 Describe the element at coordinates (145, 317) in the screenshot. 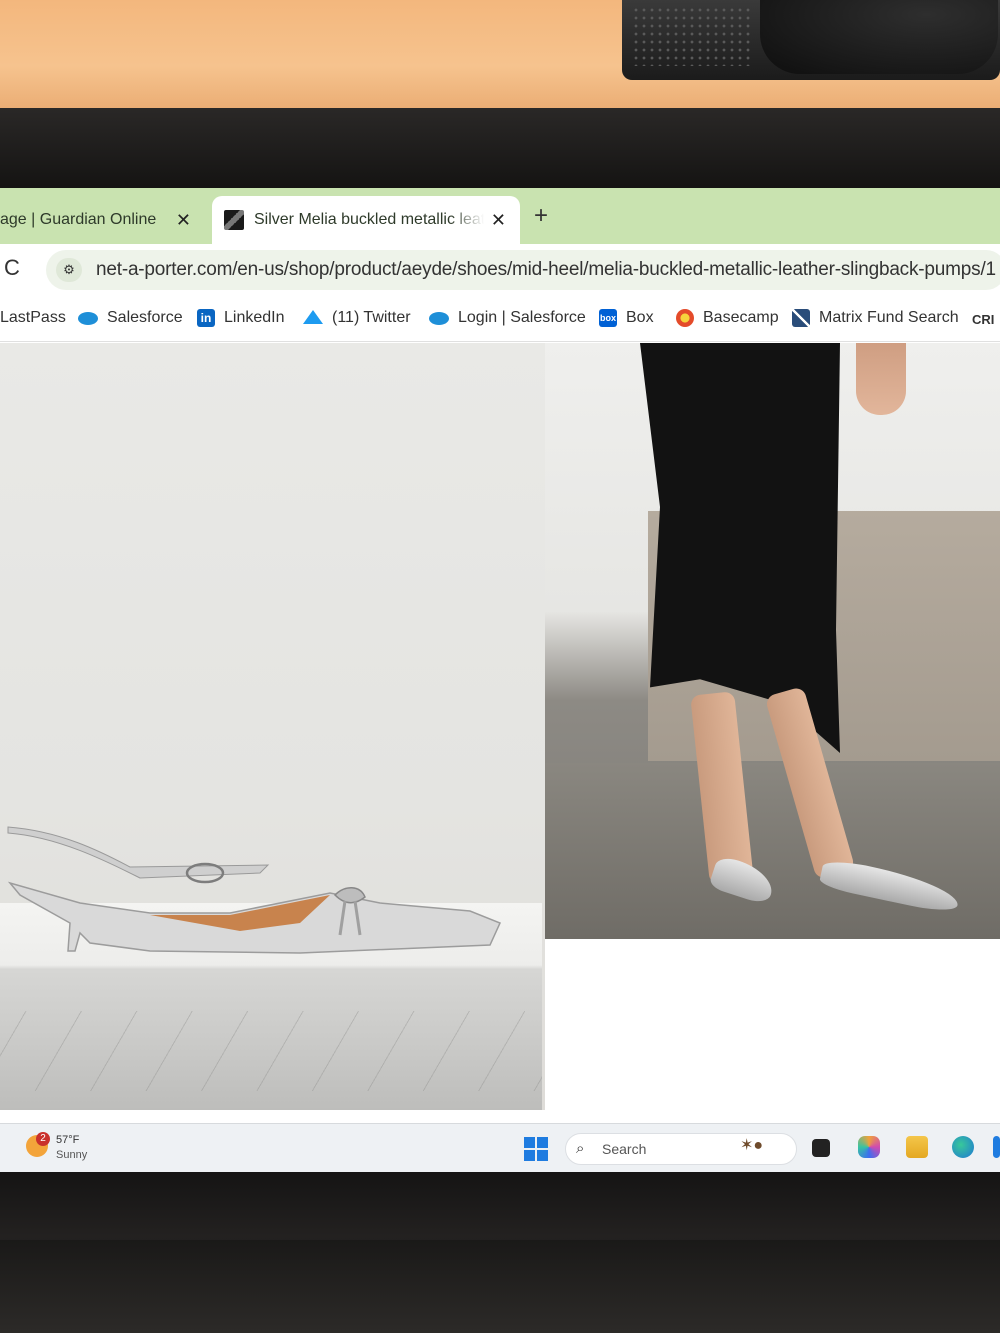

I see `bookmark-label: Salesforce` at that location.